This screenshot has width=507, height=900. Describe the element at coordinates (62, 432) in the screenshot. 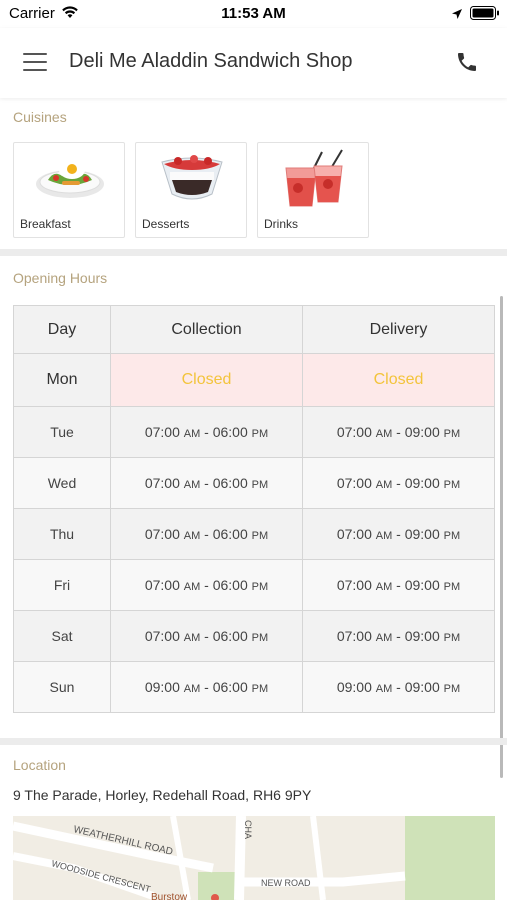

I see `day-cell: Tue` at that location.